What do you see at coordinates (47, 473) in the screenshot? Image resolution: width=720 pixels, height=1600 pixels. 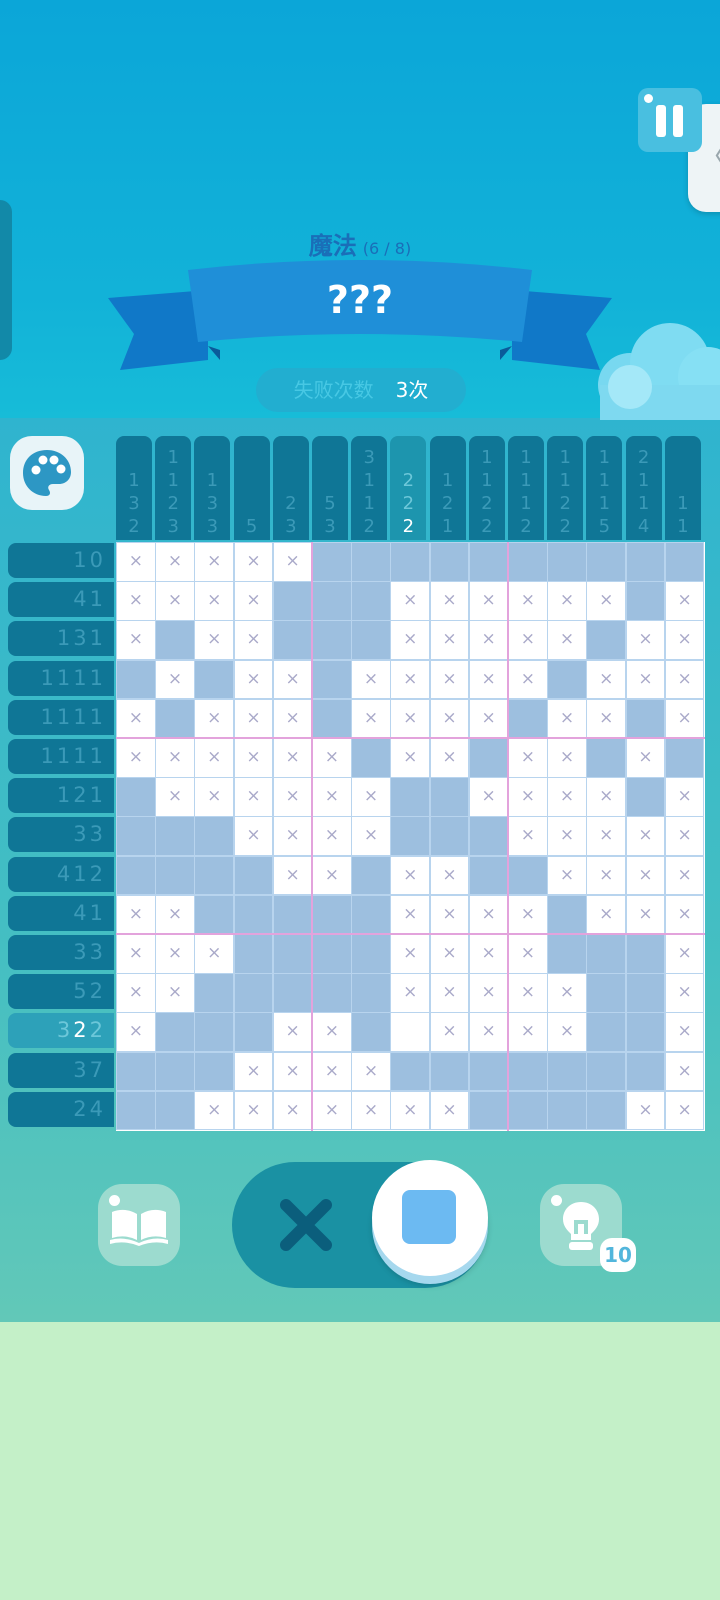 I see `palette-button` at bounding box center [47, 473].